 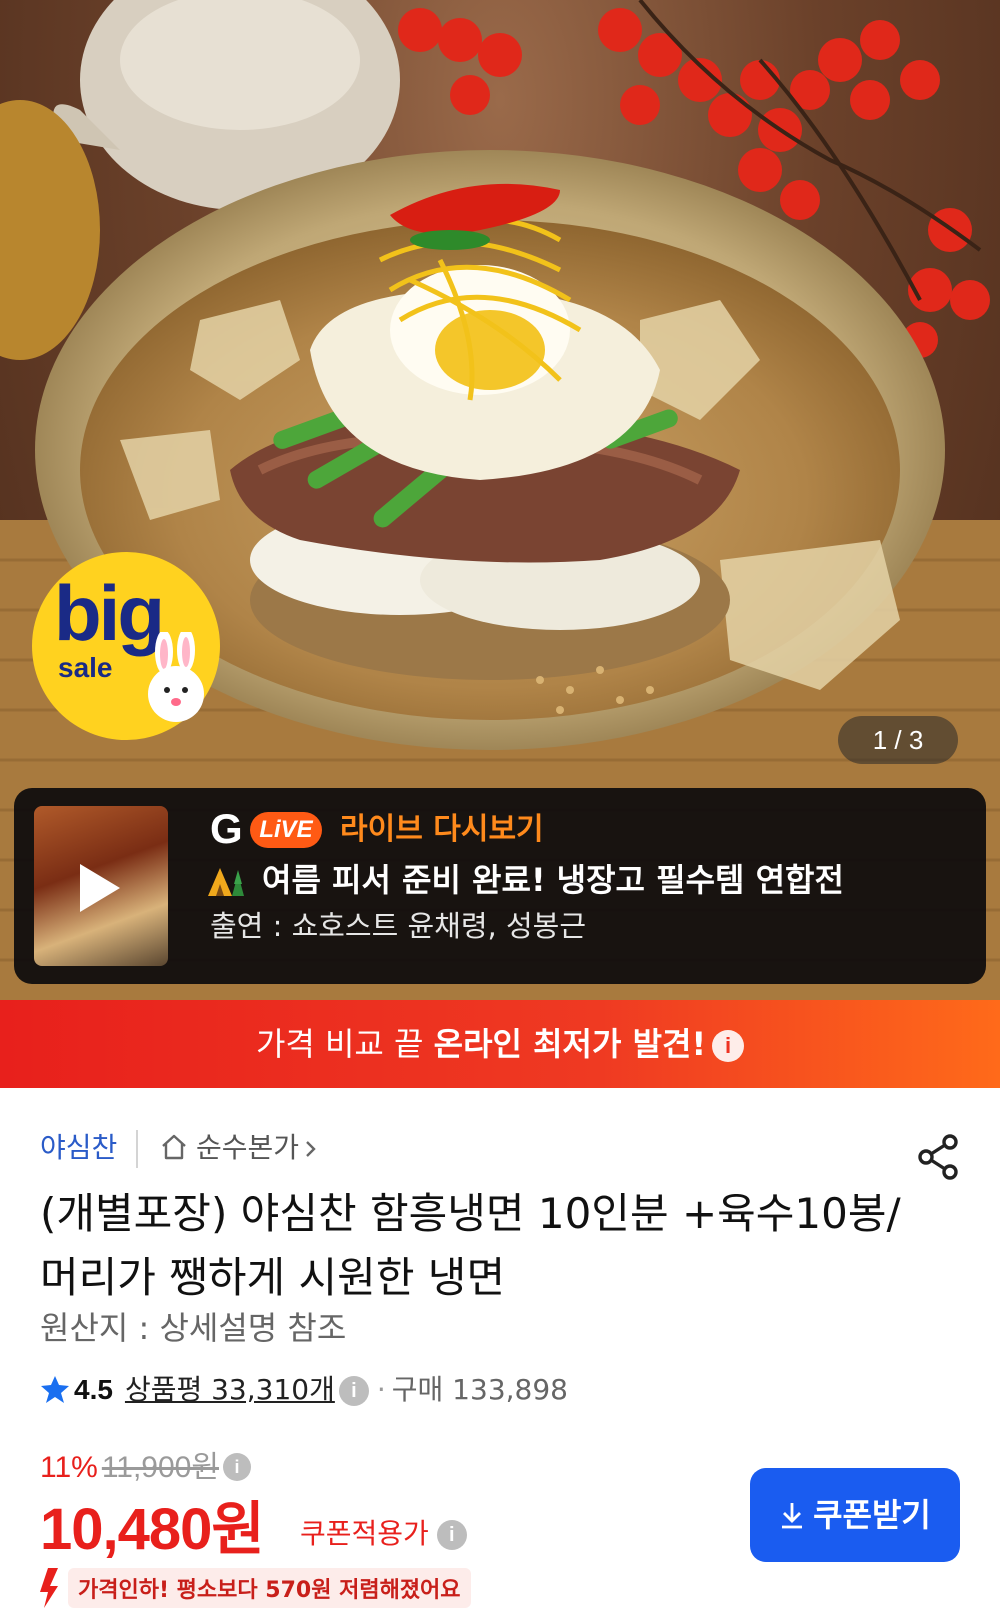 I want to click on share-icon, so click(x=939, y=1157).